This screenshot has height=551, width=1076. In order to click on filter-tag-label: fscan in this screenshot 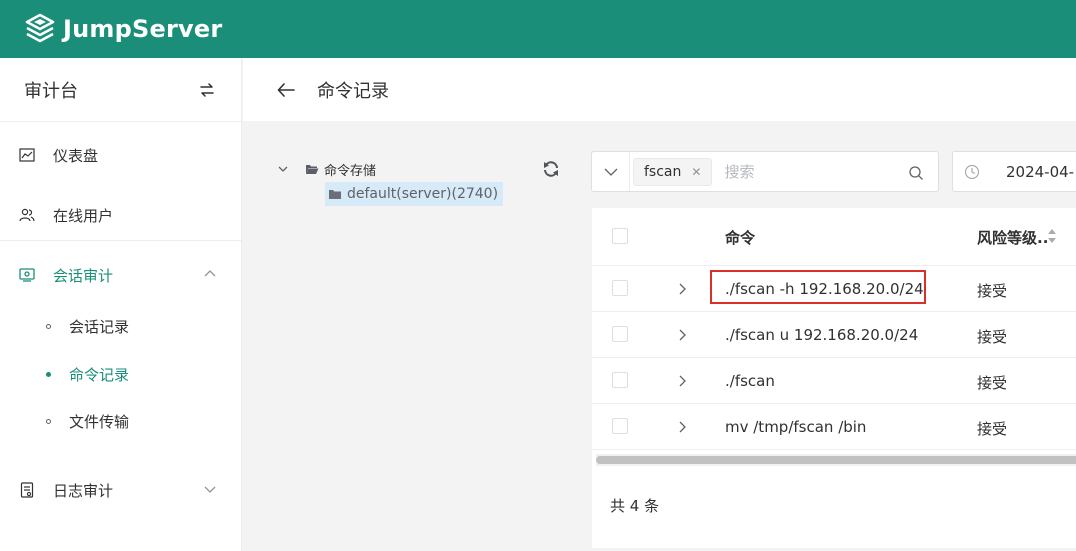, I will do `click(663, 171)`.